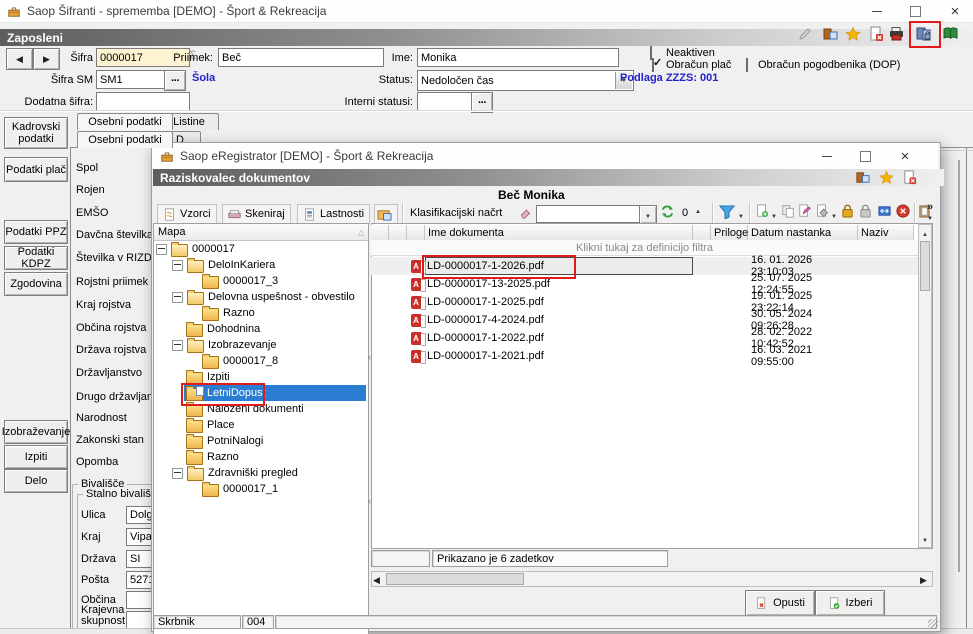 Image resolution: width=973 pixels, height=634 pixels. What do you see at coordinates (376, 580) in the screenshot?
I see `scroll-left-arrow` at bounding box center [376, 580].